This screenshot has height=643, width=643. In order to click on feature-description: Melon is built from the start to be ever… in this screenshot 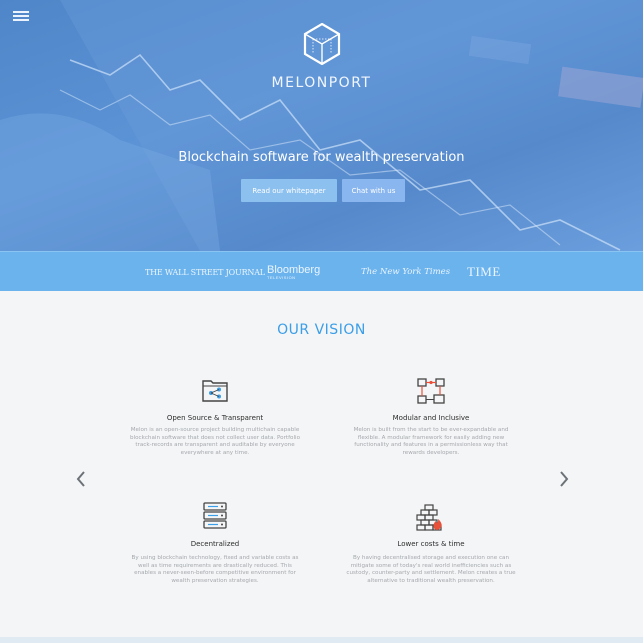, I will do `click(431, 441)`.